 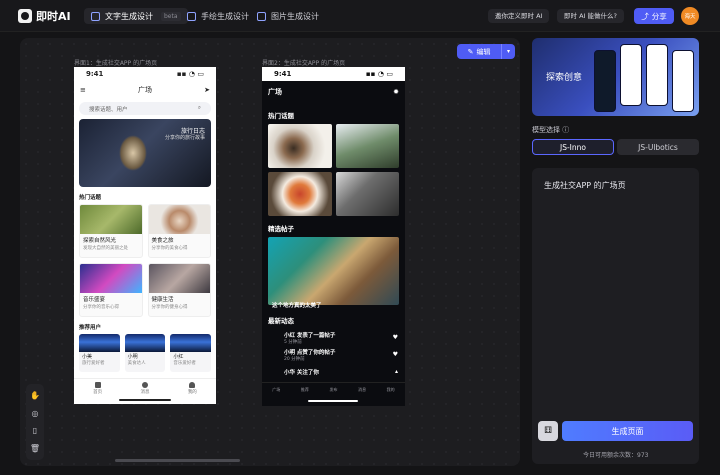 I want to click on user-sub: 旅行爱好者, so click(x=93, y=363).